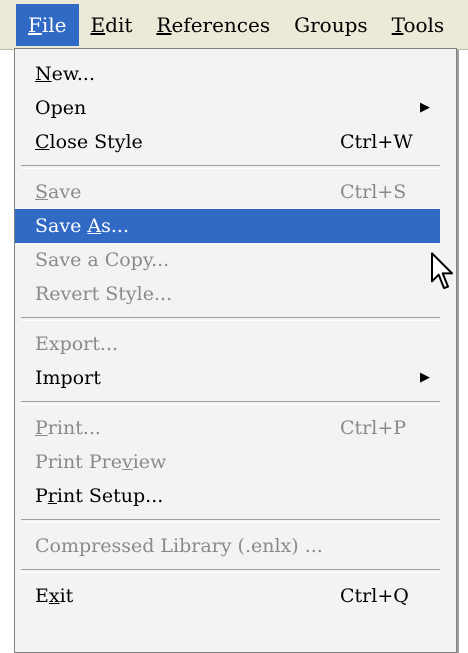  Describe the element at coordinates (235, 108) in the screenshot. I see `menu-item-open: Open ▶` at that location.